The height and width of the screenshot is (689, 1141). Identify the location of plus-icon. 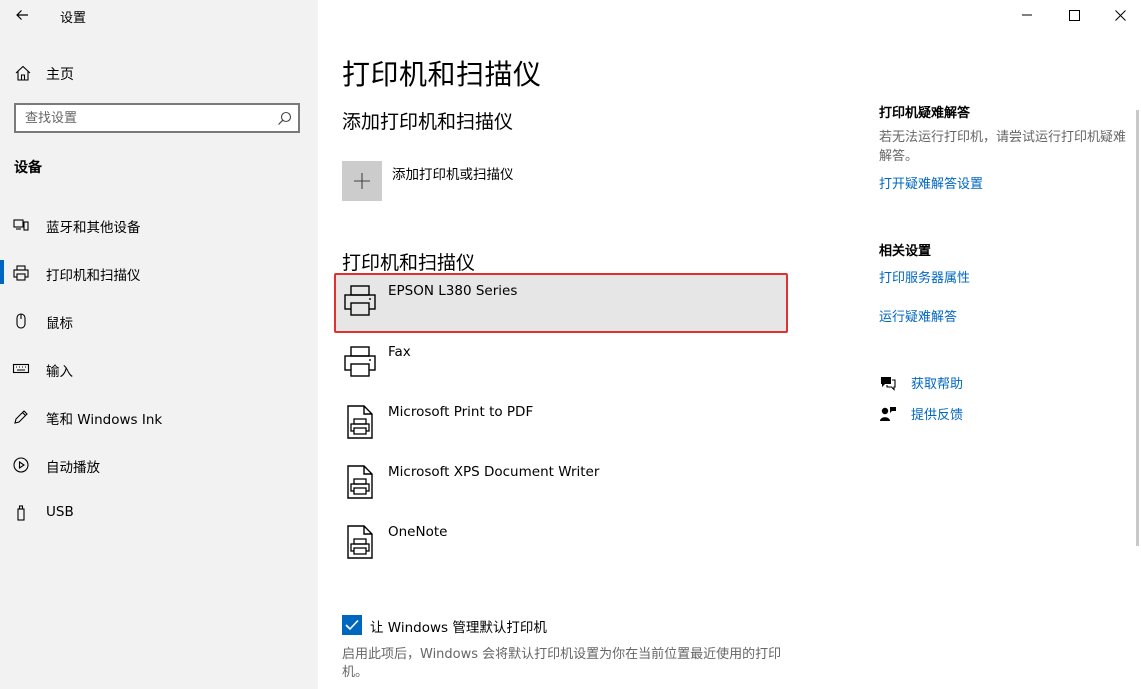
(362, 181).